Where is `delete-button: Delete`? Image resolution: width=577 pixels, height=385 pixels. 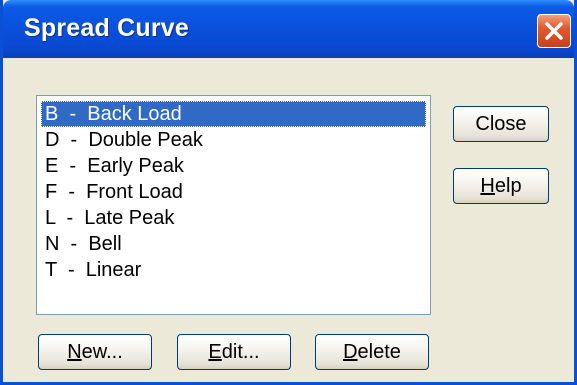 delete-button: Delete is located at coordinates (372, 352).